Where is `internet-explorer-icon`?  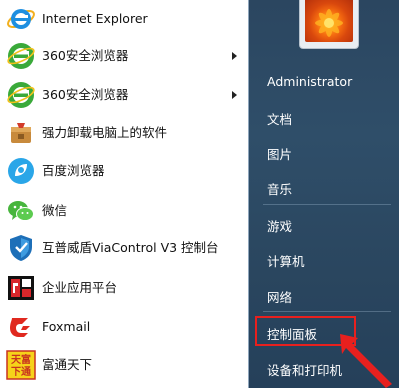
internet-explorer-icon is located at coordinates (21, 19).